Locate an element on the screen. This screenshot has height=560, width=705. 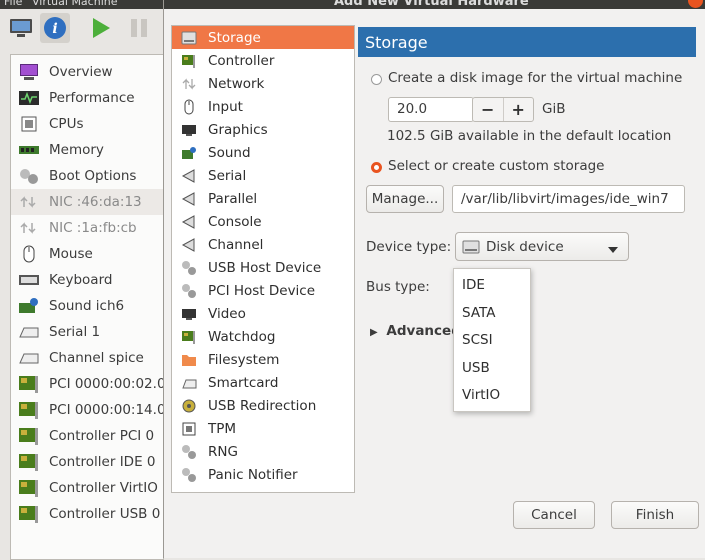
device-item-smartcard: Smartcard is located at coordinates (263, 382).